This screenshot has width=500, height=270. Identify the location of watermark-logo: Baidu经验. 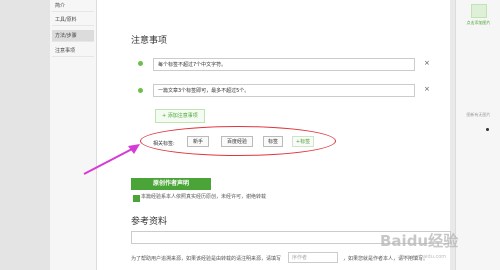
(419, 241).